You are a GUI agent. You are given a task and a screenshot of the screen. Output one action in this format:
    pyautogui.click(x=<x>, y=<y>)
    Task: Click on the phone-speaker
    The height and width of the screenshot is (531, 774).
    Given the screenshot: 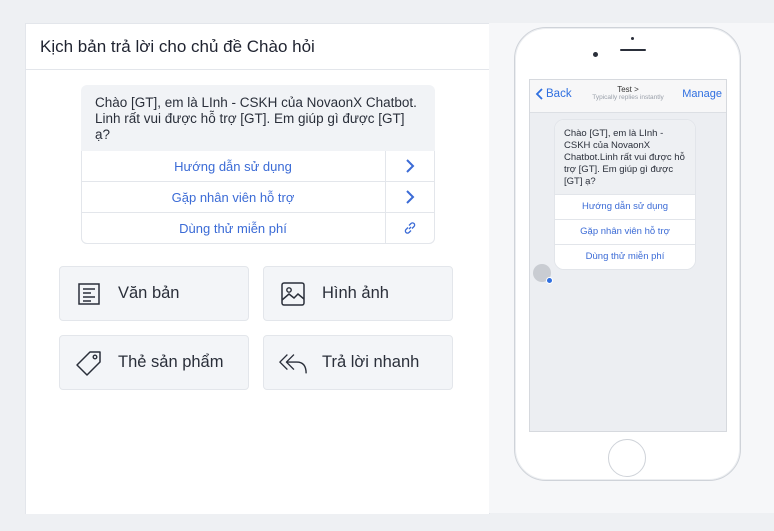 What is the action you would take?
    pyautogui.click(x=633, y=50)
    